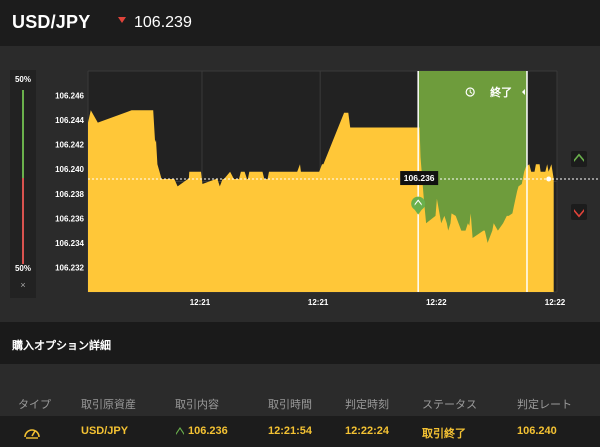 The height and width of the screenshot is (447, 600). What do you see at coordinates (69, 145) in the screenshot?
I see `y-tick-label: 106.242` at bounding box center [69, 145].